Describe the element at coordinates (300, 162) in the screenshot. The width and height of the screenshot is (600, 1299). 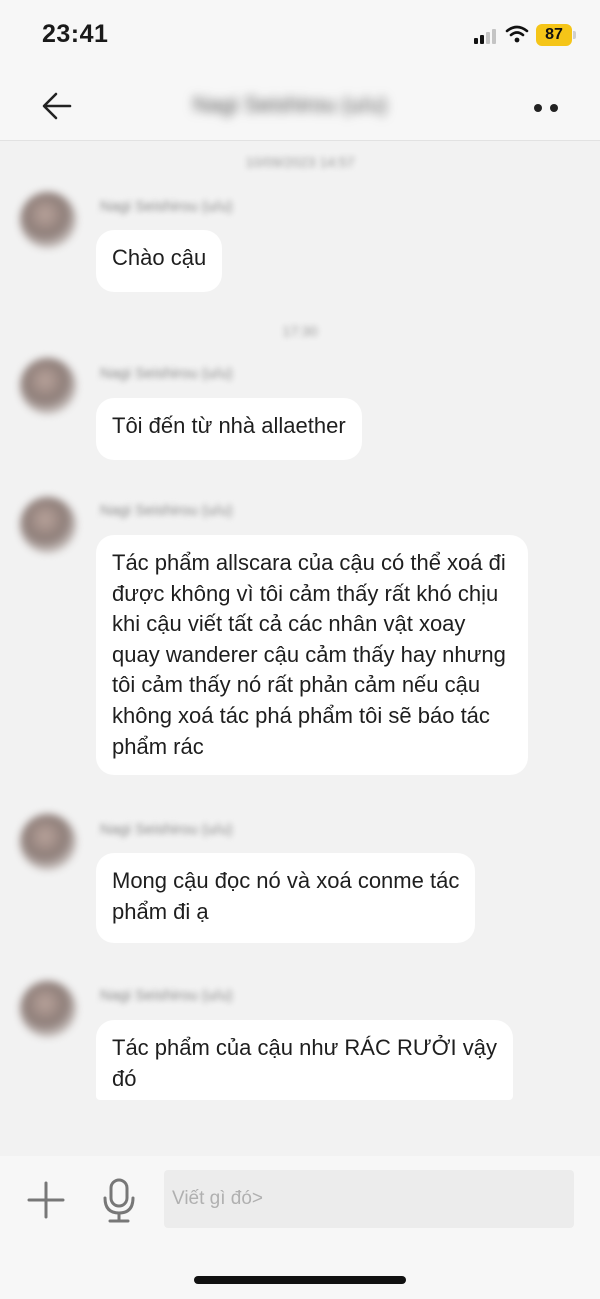
I see `date-separator: 10/09/2023 14:57` at that location.